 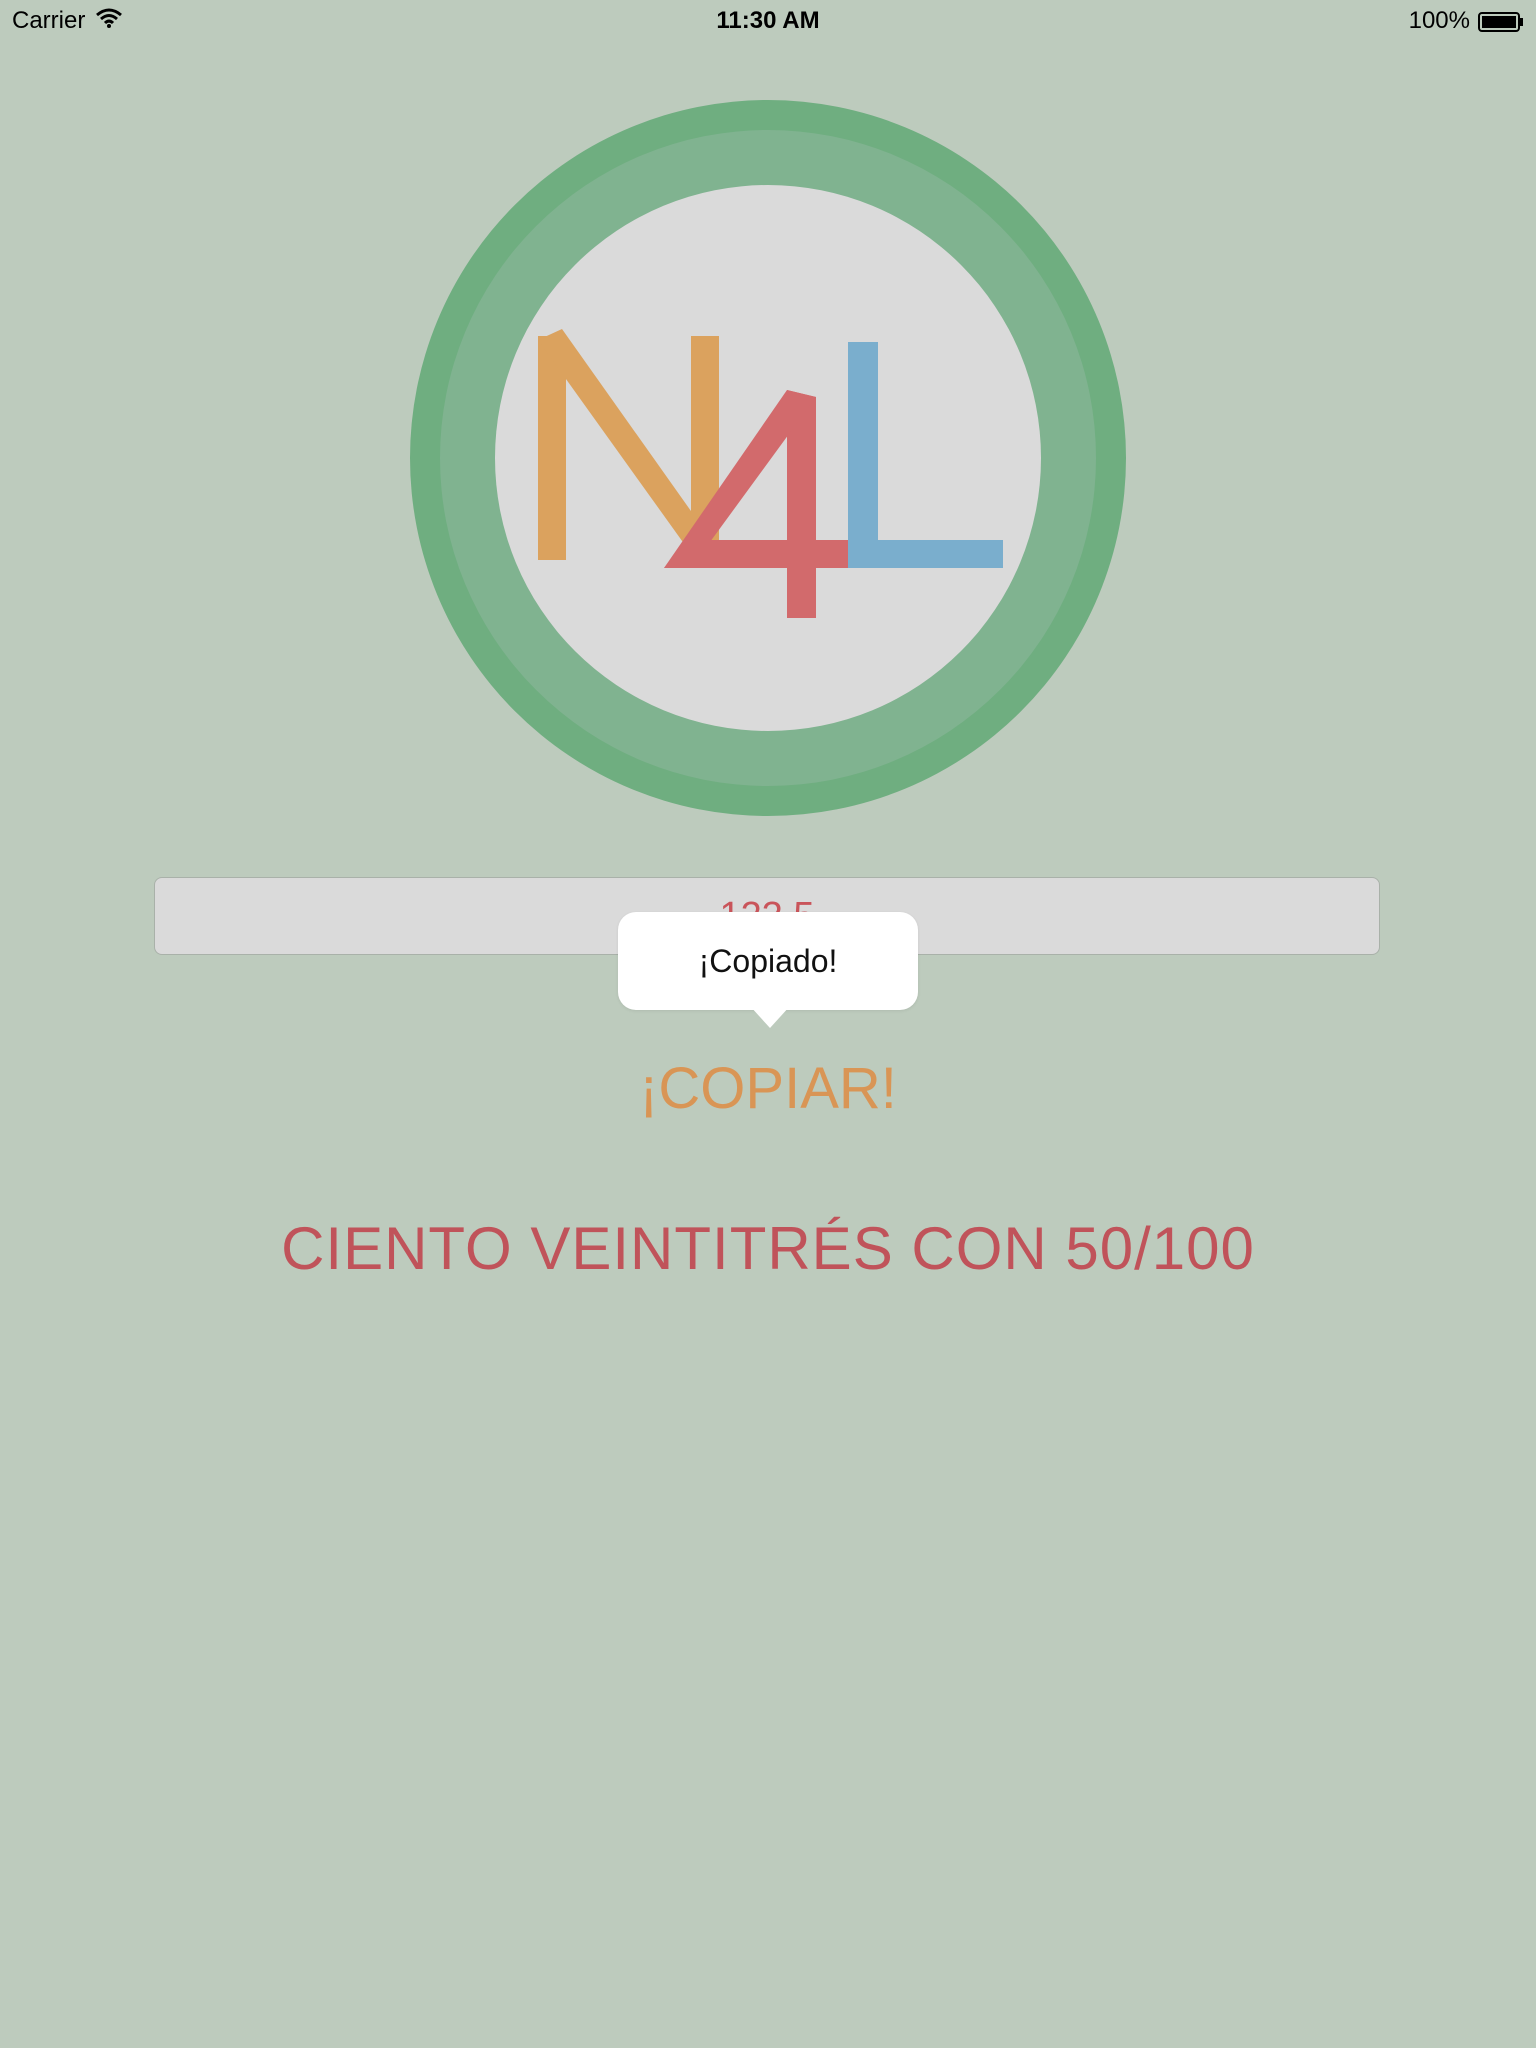 I want to click on status-bar: Carrier 11:30 AM 100%, so click(x=768, y=20).